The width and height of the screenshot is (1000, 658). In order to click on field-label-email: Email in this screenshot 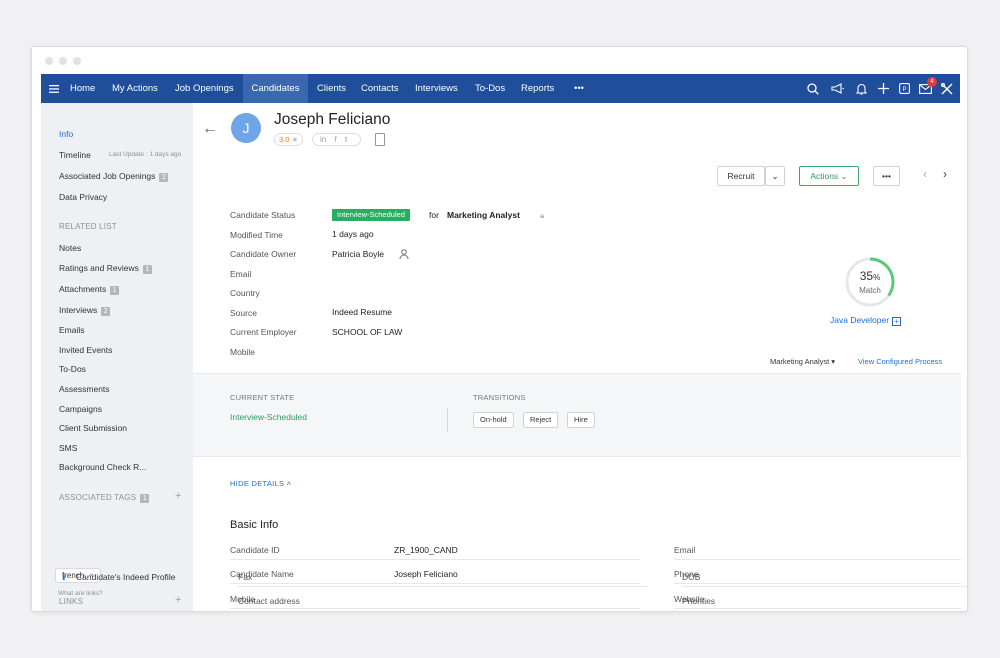, I will do `click(241, 274)`.